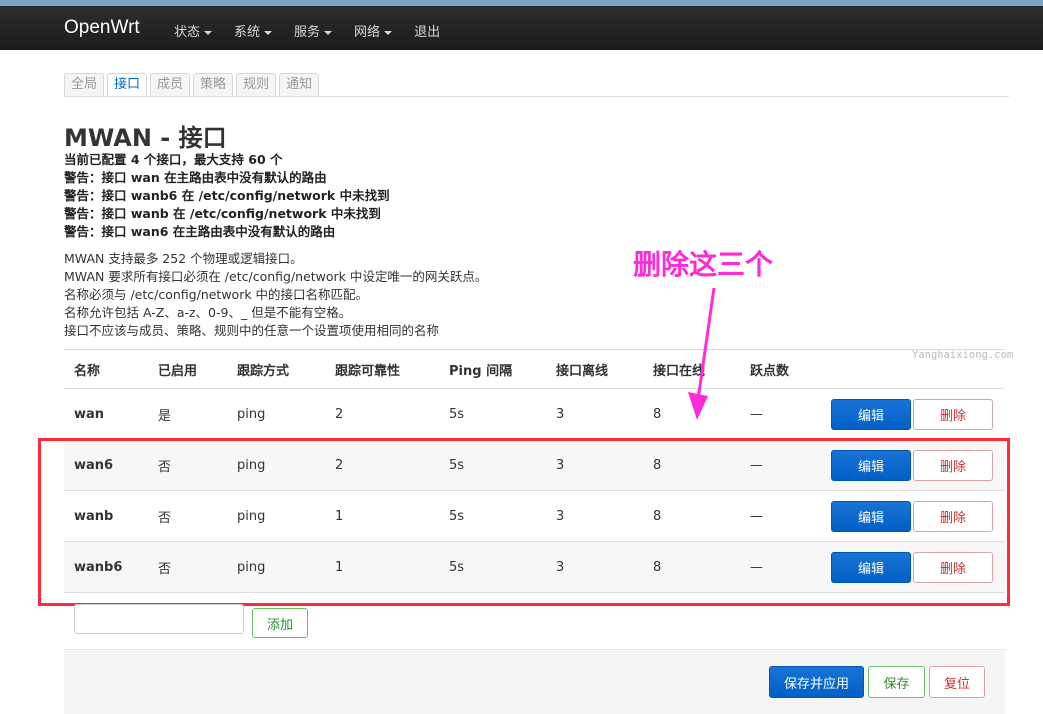  Describe the element at coordinates (313, 30) in the screenshot. I see `menu-services: 服务` at that location.